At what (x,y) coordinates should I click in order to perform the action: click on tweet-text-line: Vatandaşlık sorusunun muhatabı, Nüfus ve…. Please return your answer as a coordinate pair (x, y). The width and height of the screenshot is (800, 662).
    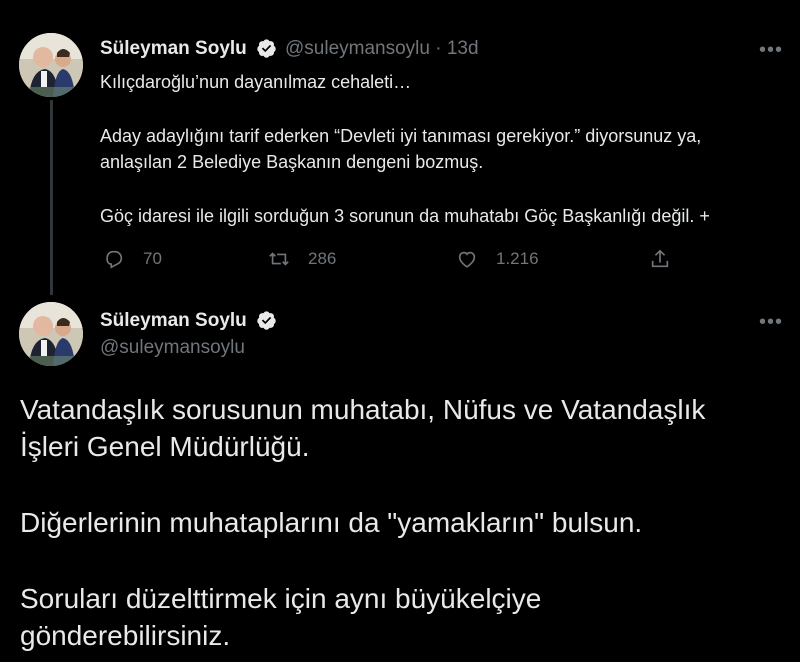
    Looking at the image, I should click on (363, 409).